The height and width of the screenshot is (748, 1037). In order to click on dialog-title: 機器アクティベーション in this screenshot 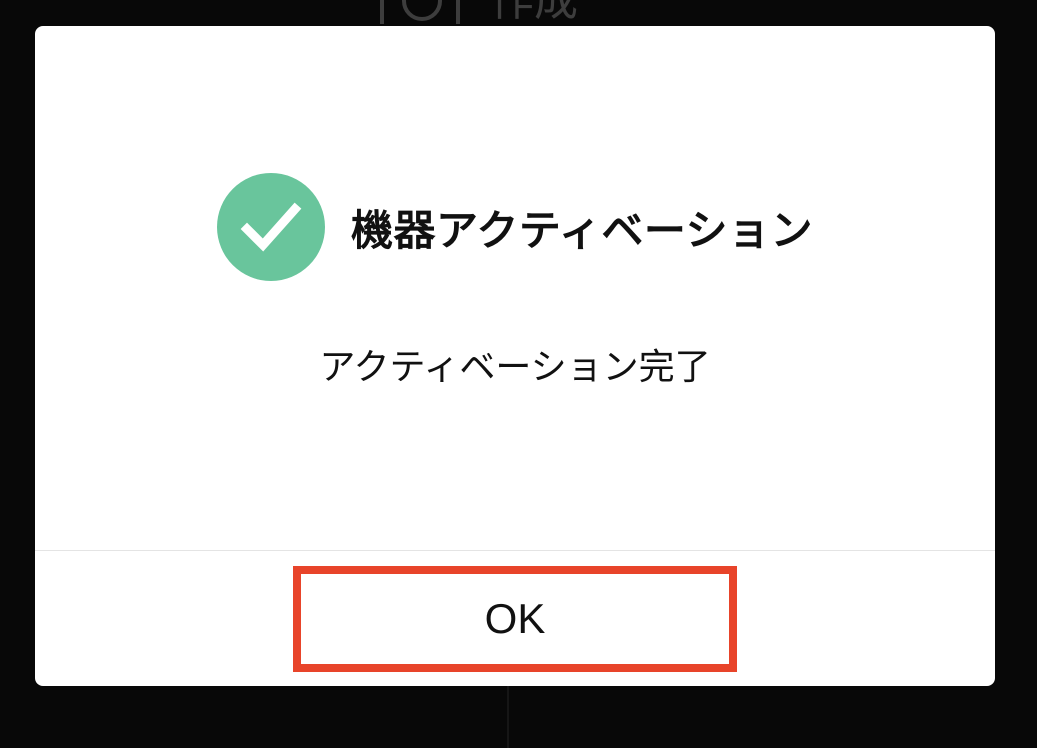, I will do `click(582, 230)`.